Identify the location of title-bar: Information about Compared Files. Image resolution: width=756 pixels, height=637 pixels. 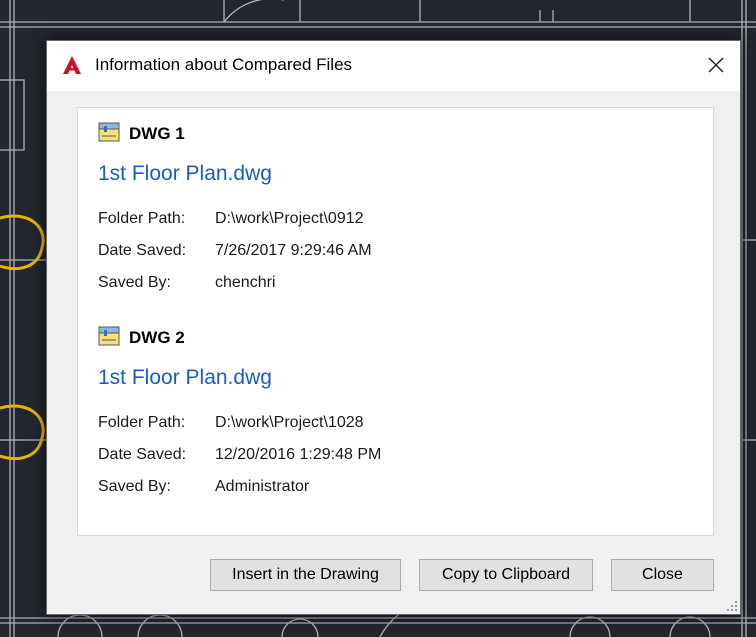
(393, 66).